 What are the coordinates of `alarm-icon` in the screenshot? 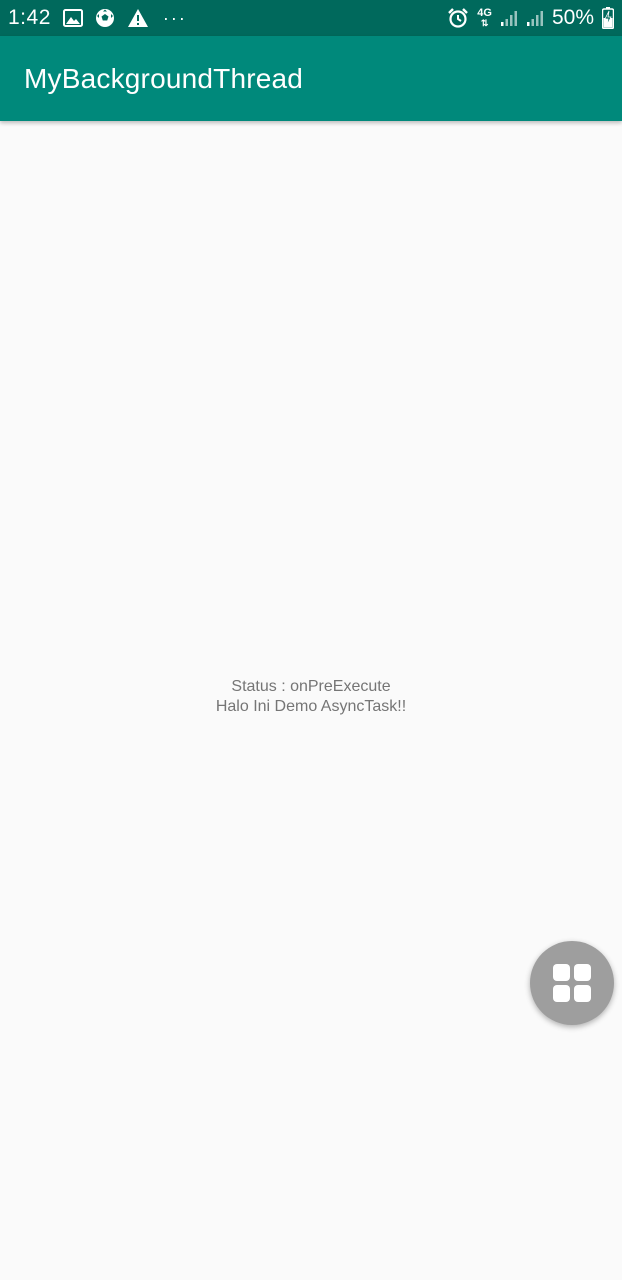 It's located at (458, 18).